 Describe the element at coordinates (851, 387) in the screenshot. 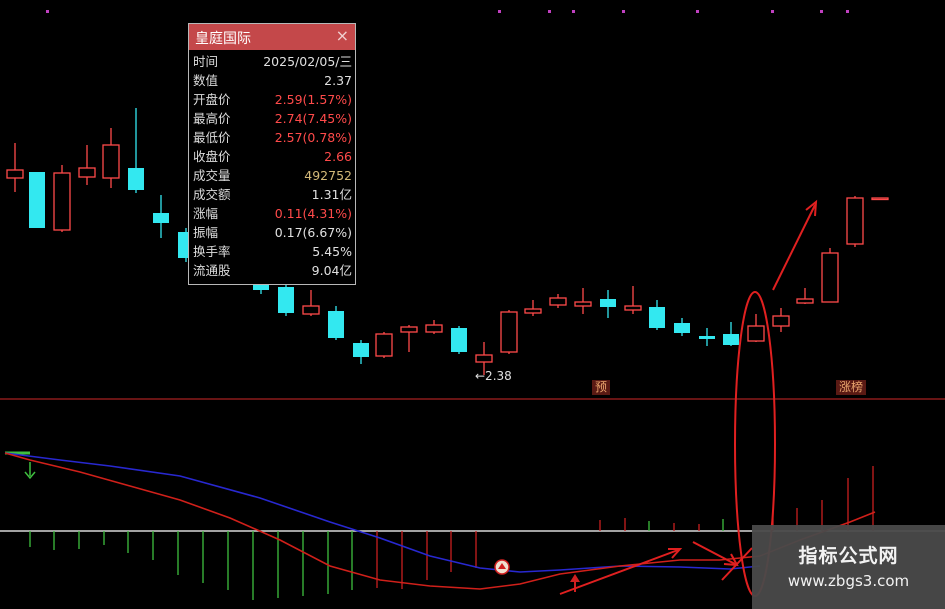

I see `limit-up-tag: 涨榜` at that location.